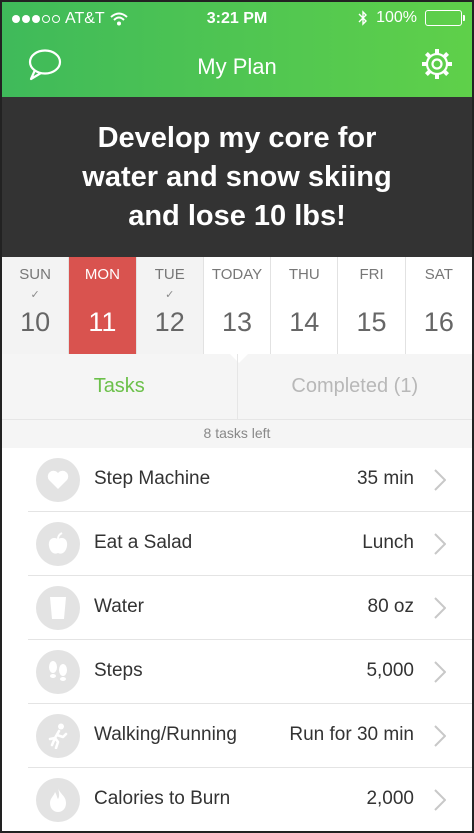 The image size is (474, 833). Describe the element at coordinates (372, 305) in the screenshot. I see `day-fri: FRI 15` at that location.